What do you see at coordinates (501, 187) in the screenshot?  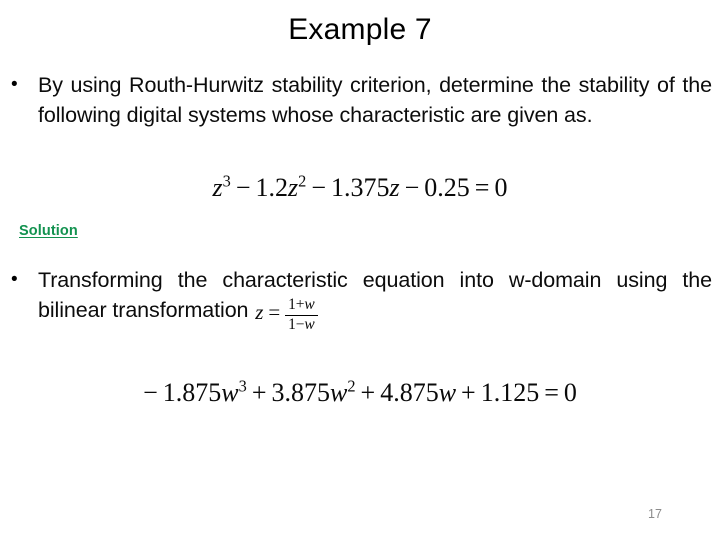 I see `equation-1-rhs: 0` at bounding box center [501, 187].